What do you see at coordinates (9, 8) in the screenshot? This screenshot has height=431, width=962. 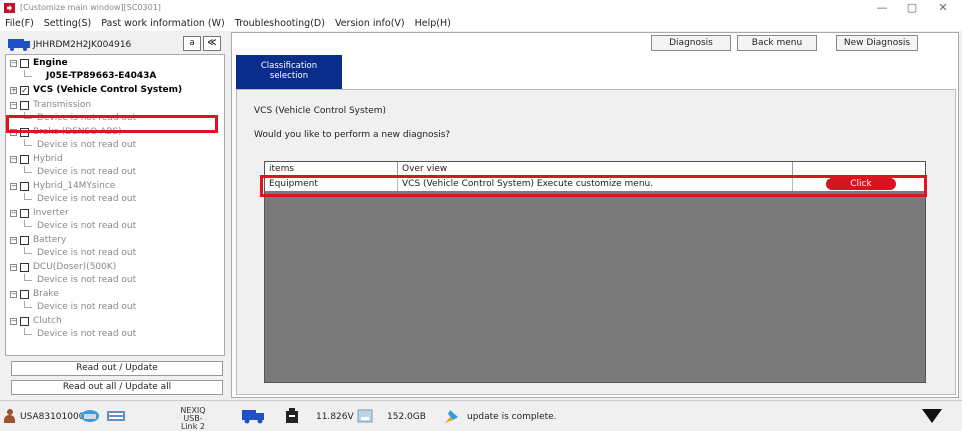 I see `app-logo-icon` at bounding box center [9, 8].